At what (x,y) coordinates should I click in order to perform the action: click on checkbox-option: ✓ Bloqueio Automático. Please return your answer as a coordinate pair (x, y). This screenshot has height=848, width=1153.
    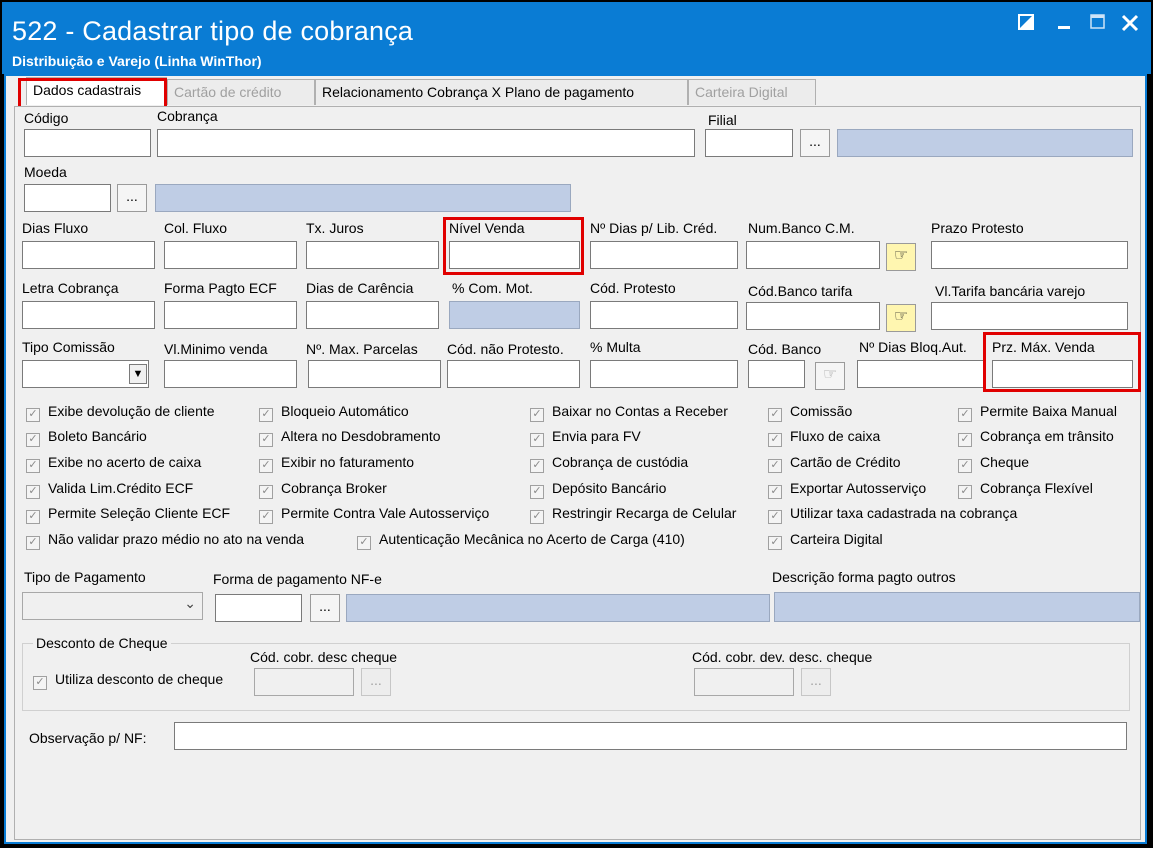
    Looking at the image, I should click on (334, 413).